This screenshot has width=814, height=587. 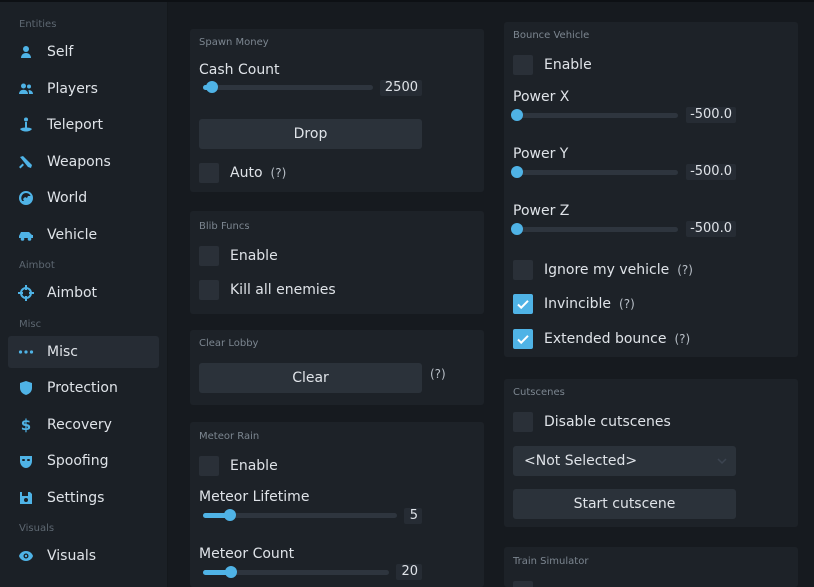 What do you see at coordinates (239, 70) in the screenshot?
I see `cash-count-label: Cash Count` at bounding box center [239, 70].